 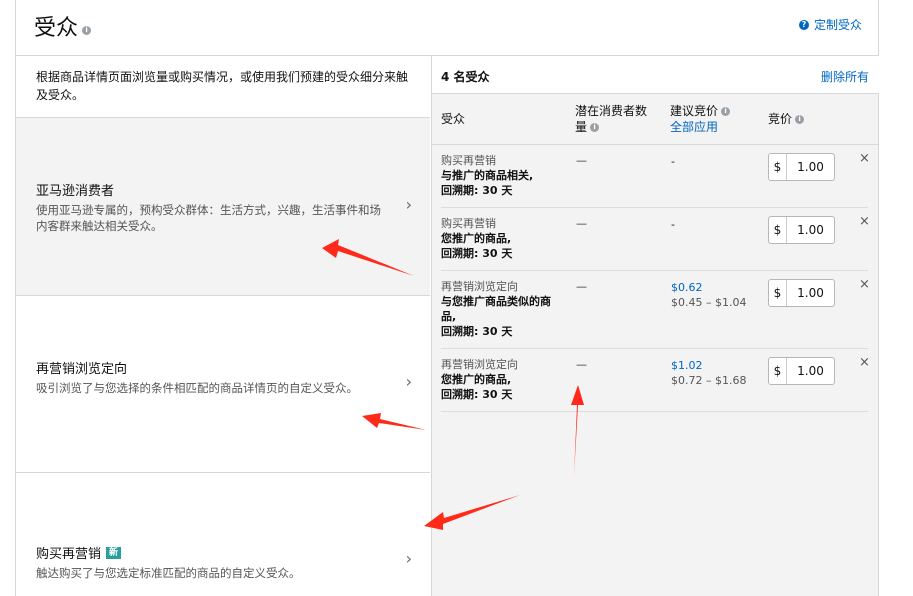 What do you see at coordinates (803, 24) in the screenshot?
I see `help-icon: ?` at bounding box center [803, 24].